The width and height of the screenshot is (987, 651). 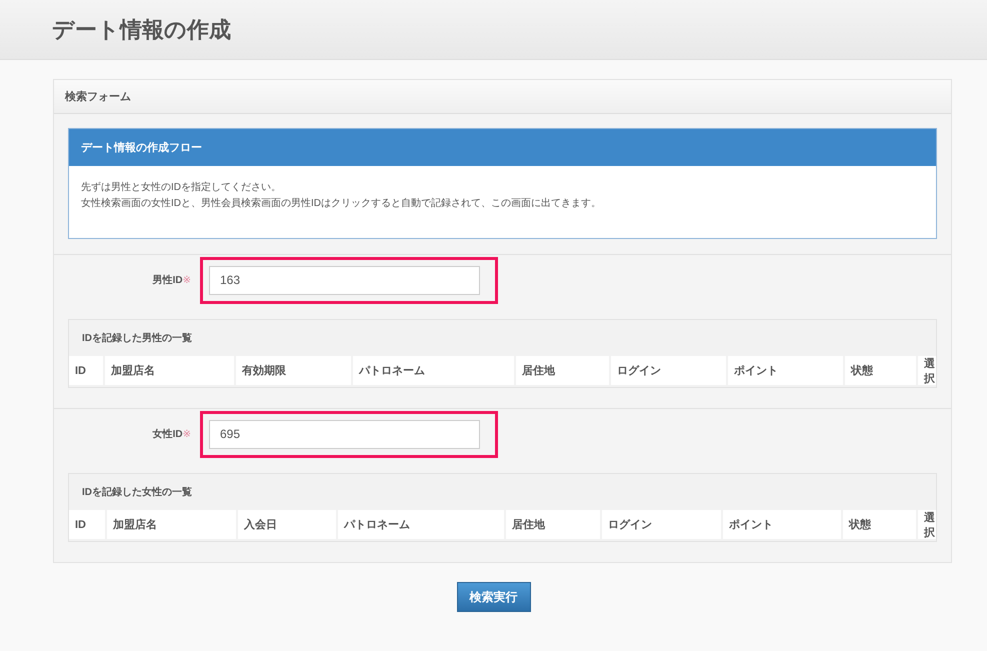 I want to click on column-header: 入会日, so click(x=287, y=524).